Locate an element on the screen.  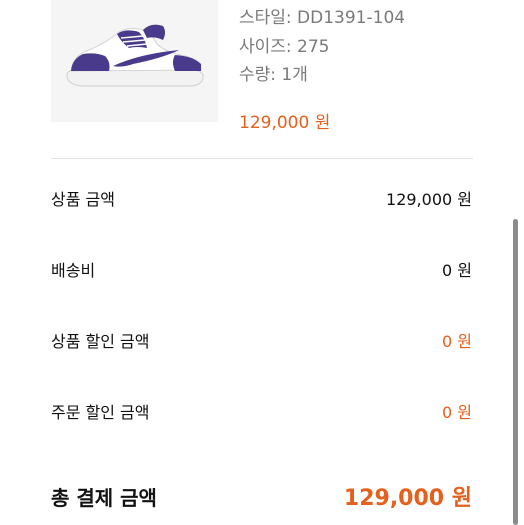
total-row: 총 결제 금액 129,000 원 is located at coordinates (261, 496).